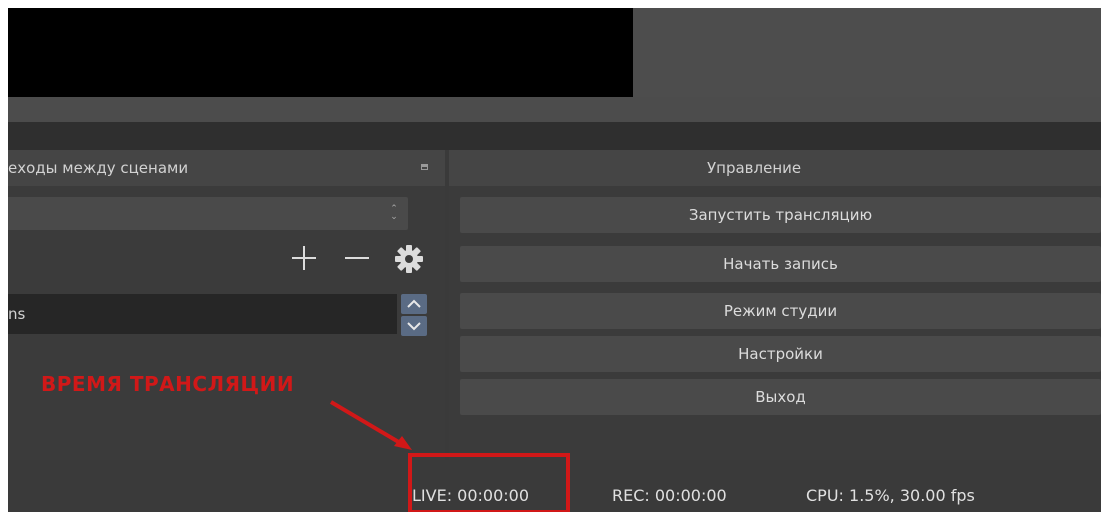 The width and height of the screenshot is (1101, 512). What do you see at coordinates (202, 314) in the screenshot?
I see `duration-input: ns` at bounding box center [202, 314].